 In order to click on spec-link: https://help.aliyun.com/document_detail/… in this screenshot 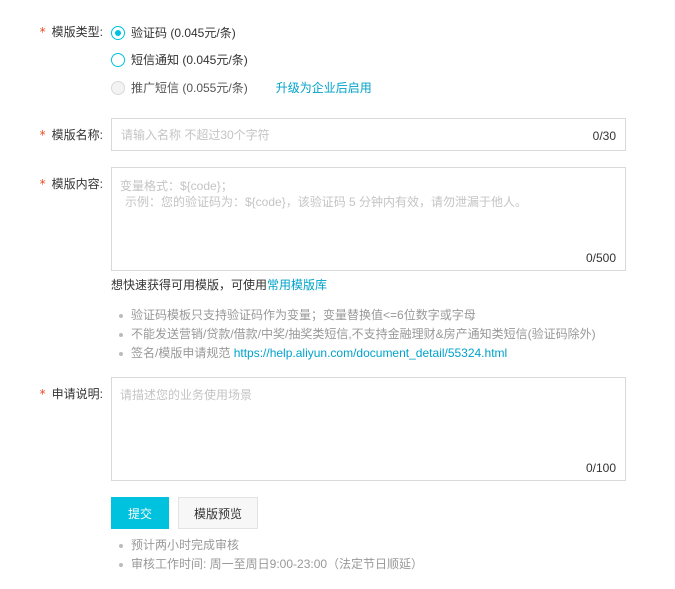, I will do `click(371, 353)`.